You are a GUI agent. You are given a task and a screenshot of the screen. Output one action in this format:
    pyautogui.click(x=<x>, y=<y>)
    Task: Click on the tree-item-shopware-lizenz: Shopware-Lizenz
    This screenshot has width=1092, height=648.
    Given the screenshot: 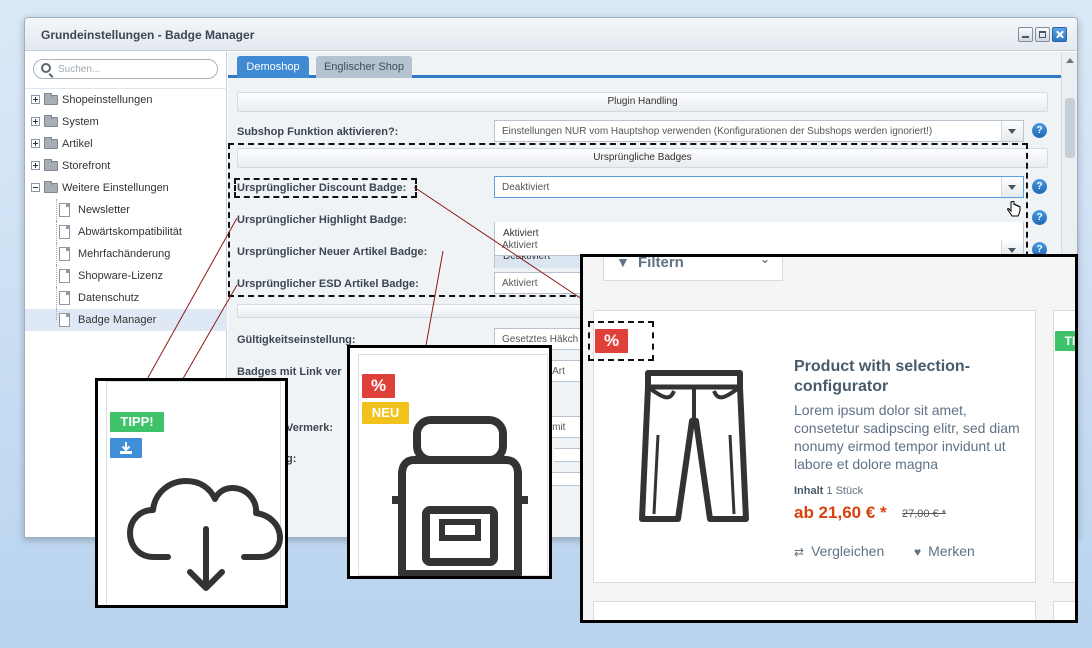 What is the action you would take?
    pyautogui.click(x=126, y=276)
    